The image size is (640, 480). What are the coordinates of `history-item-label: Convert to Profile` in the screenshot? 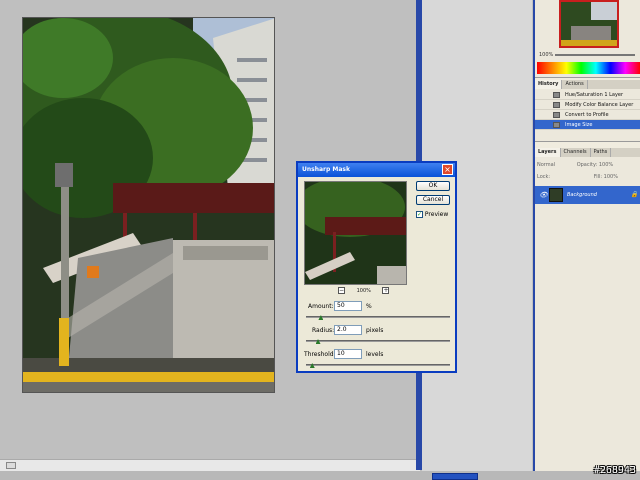 It's located at (587, 115).